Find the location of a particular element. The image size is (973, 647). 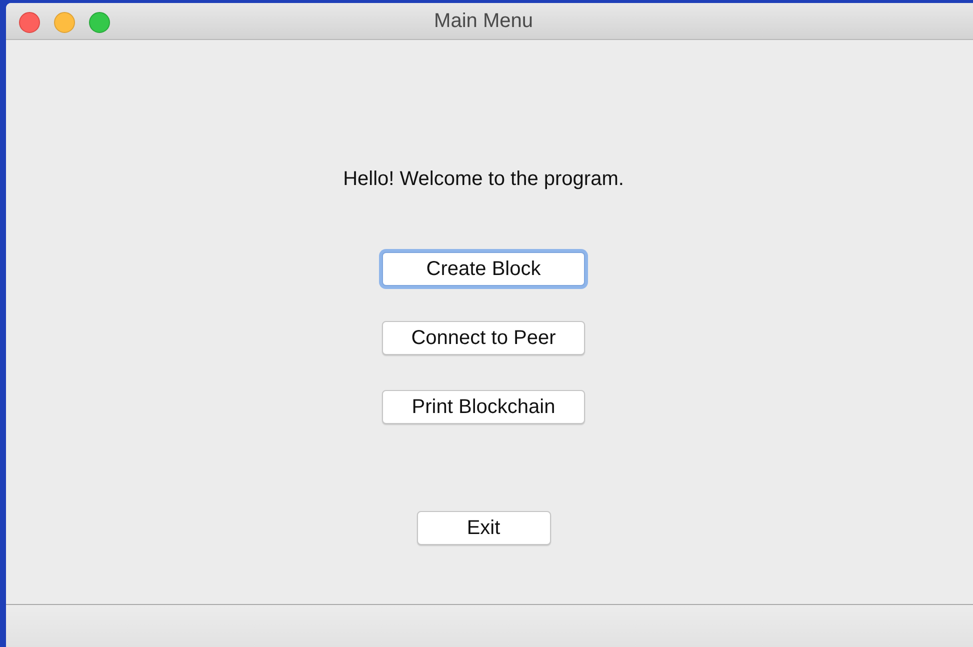

welcome-text: Hello! Welcome to the program. is located at coordinates (483, 179).